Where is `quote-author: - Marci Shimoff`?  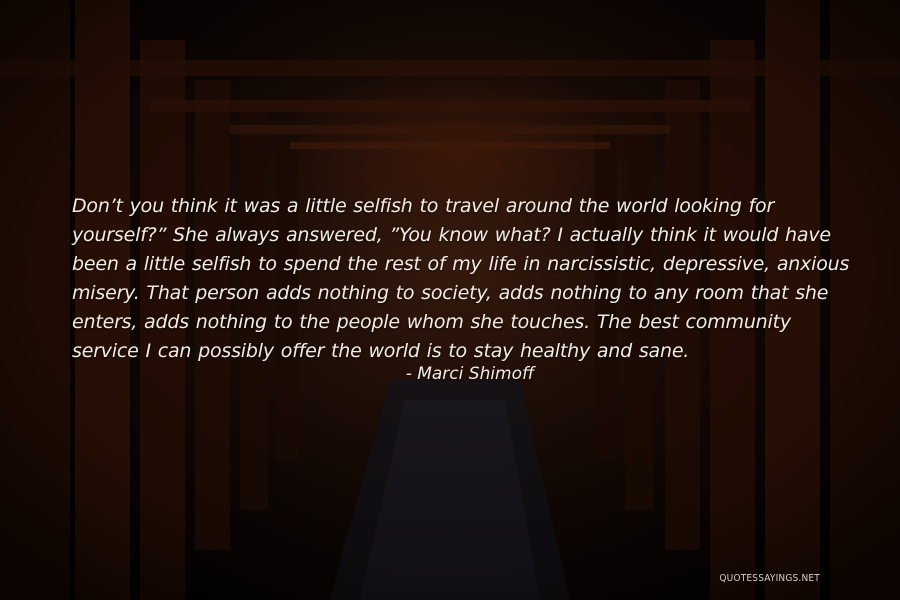 quote-author: - Marci Shimoff is located at coordinates (470, 374).